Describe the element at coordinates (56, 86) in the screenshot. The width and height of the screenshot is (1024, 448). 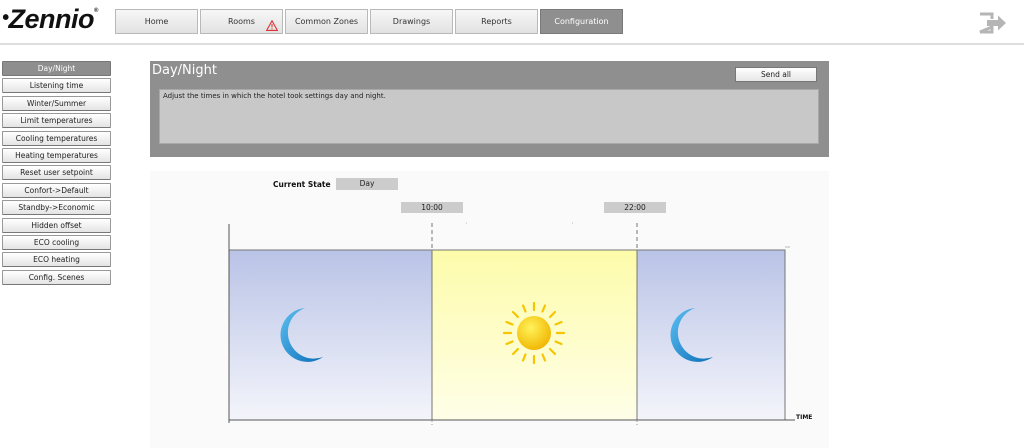
I see `sidebar-item-listening-time: Listening time` at that location.